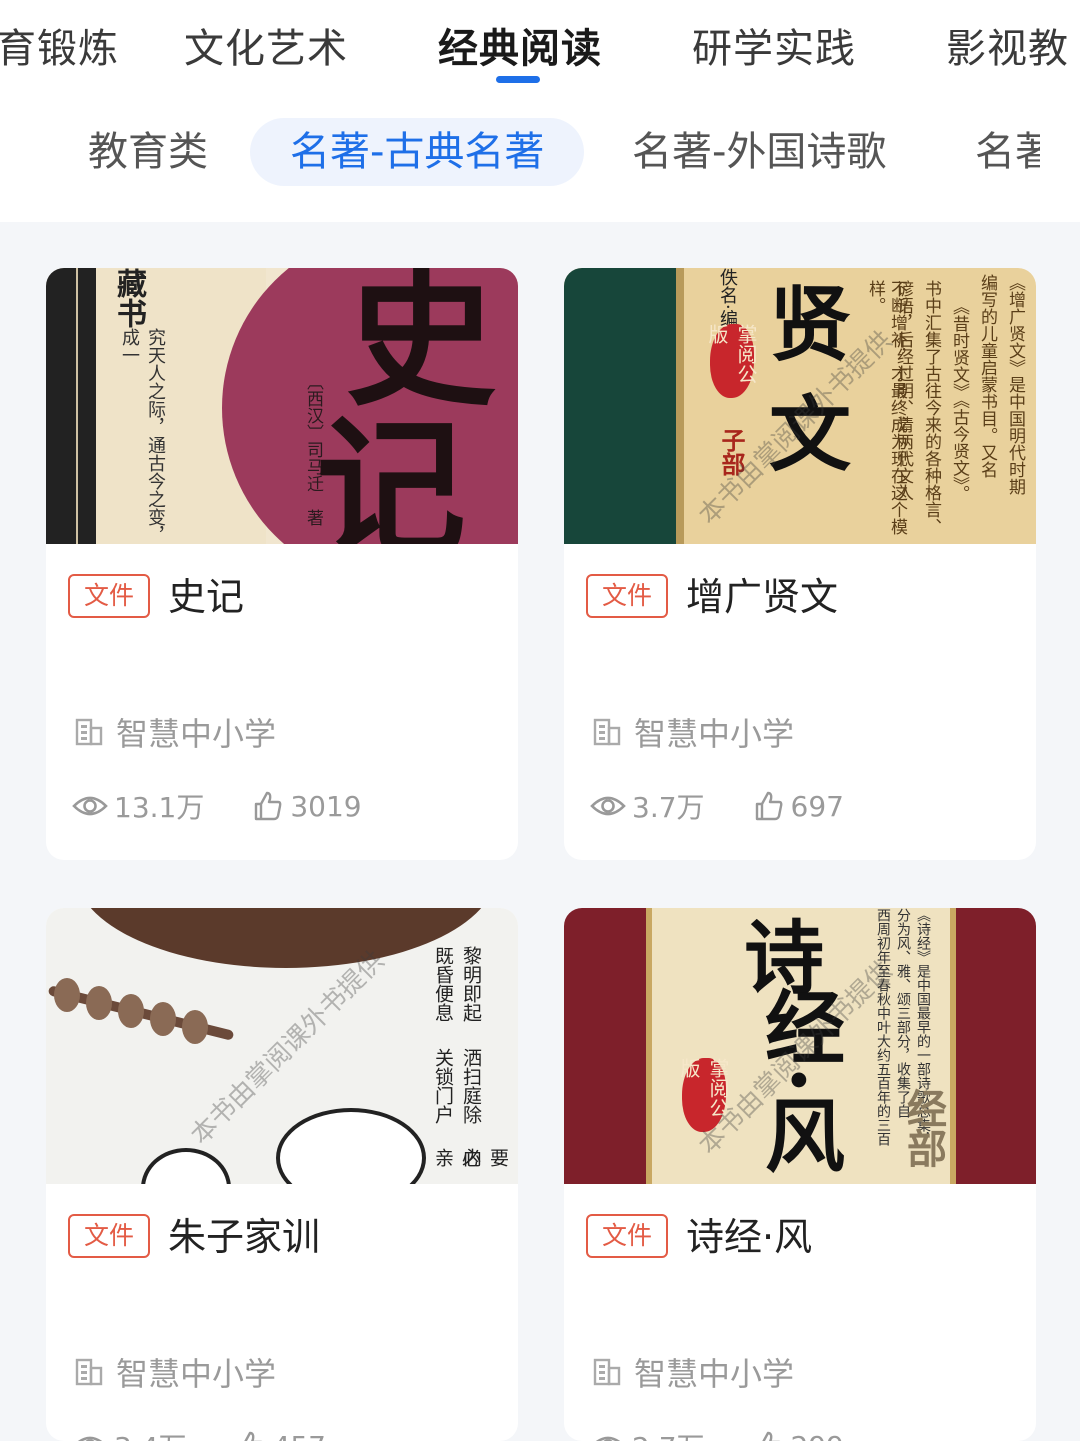 This screenshot has height=1441, width=1080. What do you see at coordinates (326, 806) in the screenshot?
I see `like-count: 3019` at bounding box center [326, 806].